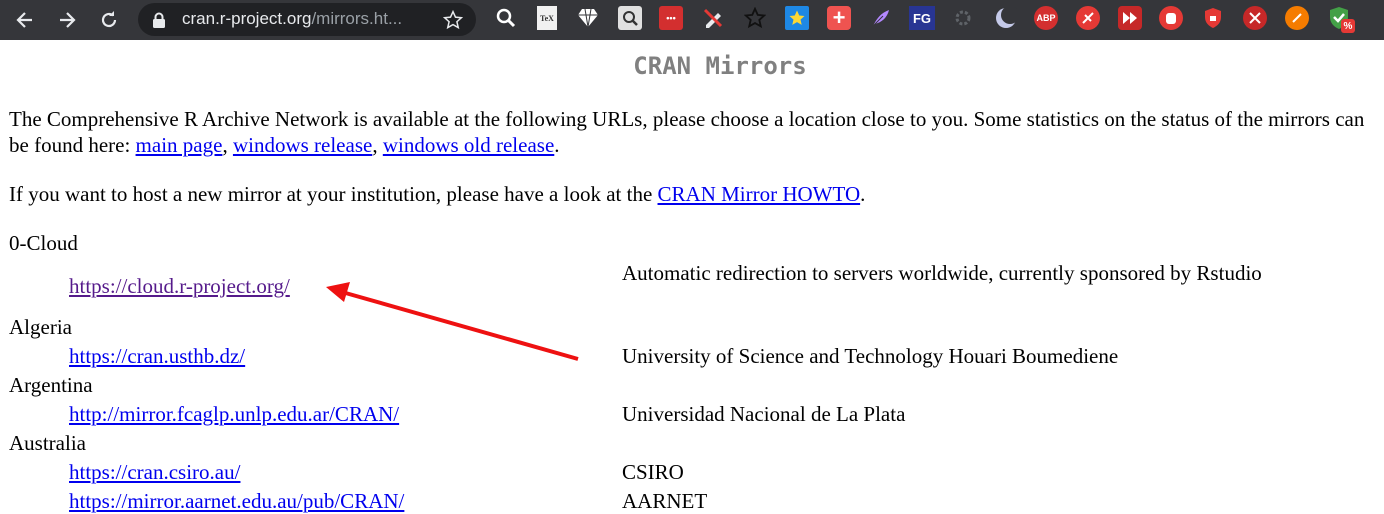  I want to click on main-page-link: main page, so click(179, 145).